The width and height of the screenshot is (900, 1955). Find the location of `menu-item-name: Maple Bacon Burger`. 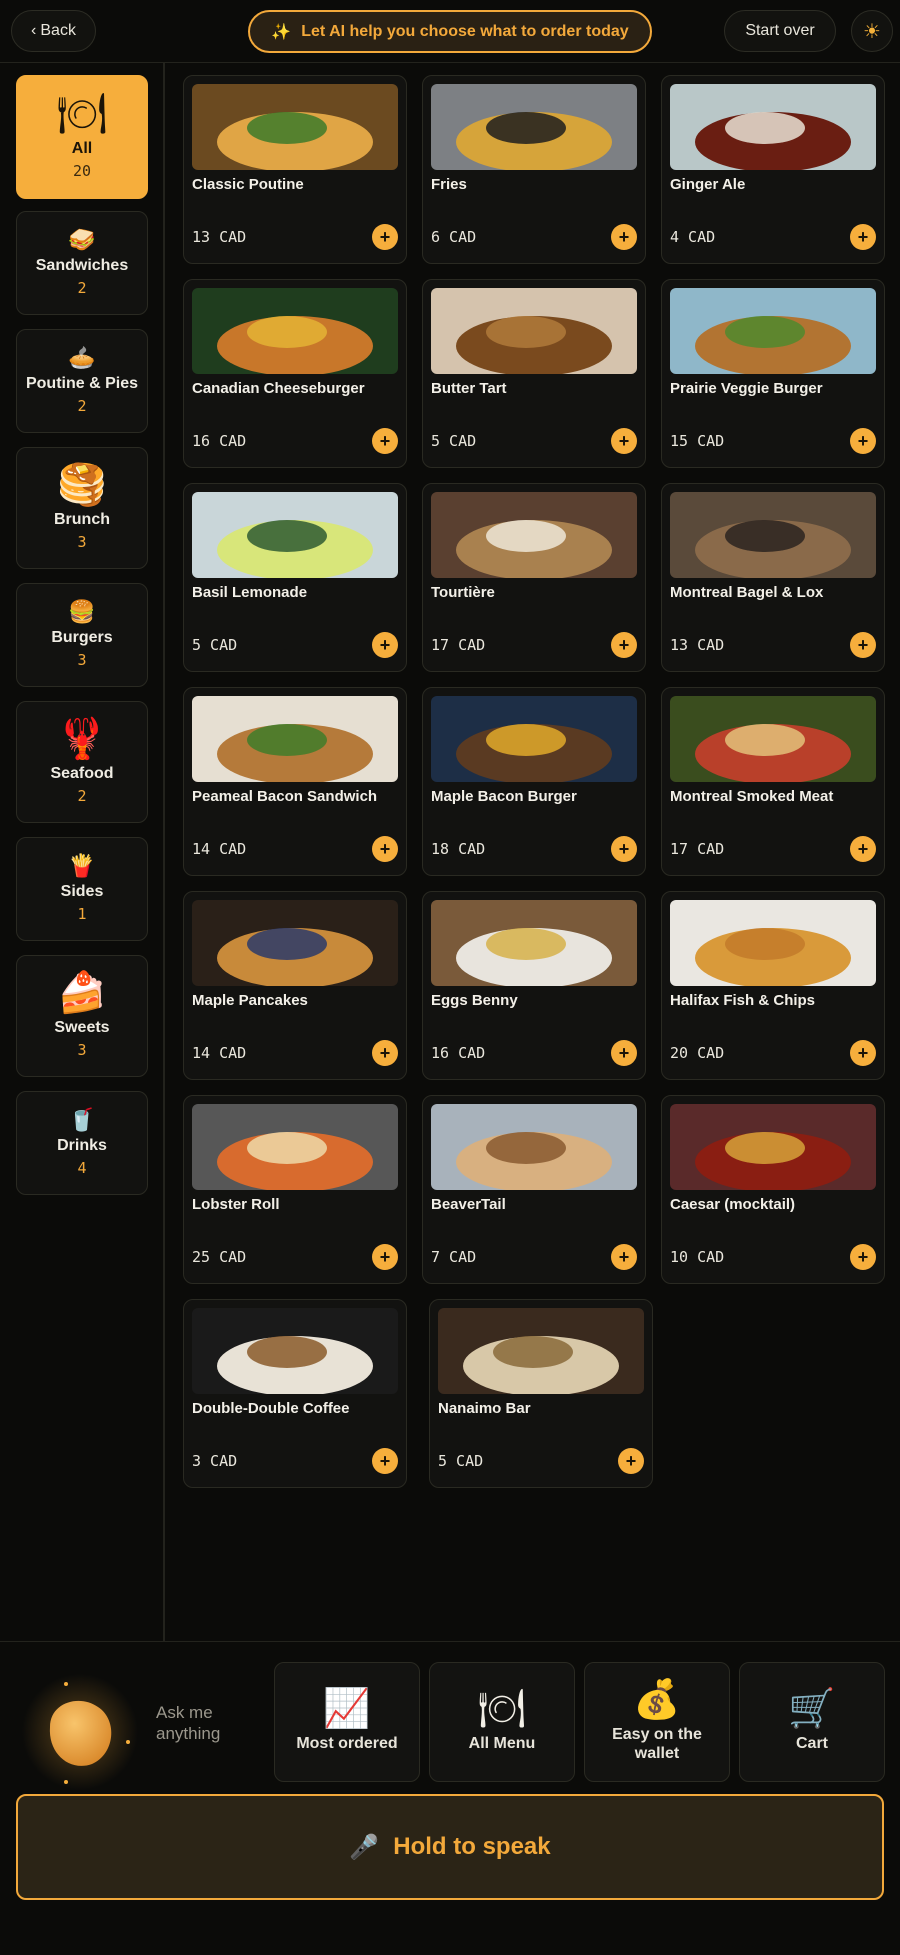

menu-item-name: Maple Bacon Burger is located at coordinates (504, 796).